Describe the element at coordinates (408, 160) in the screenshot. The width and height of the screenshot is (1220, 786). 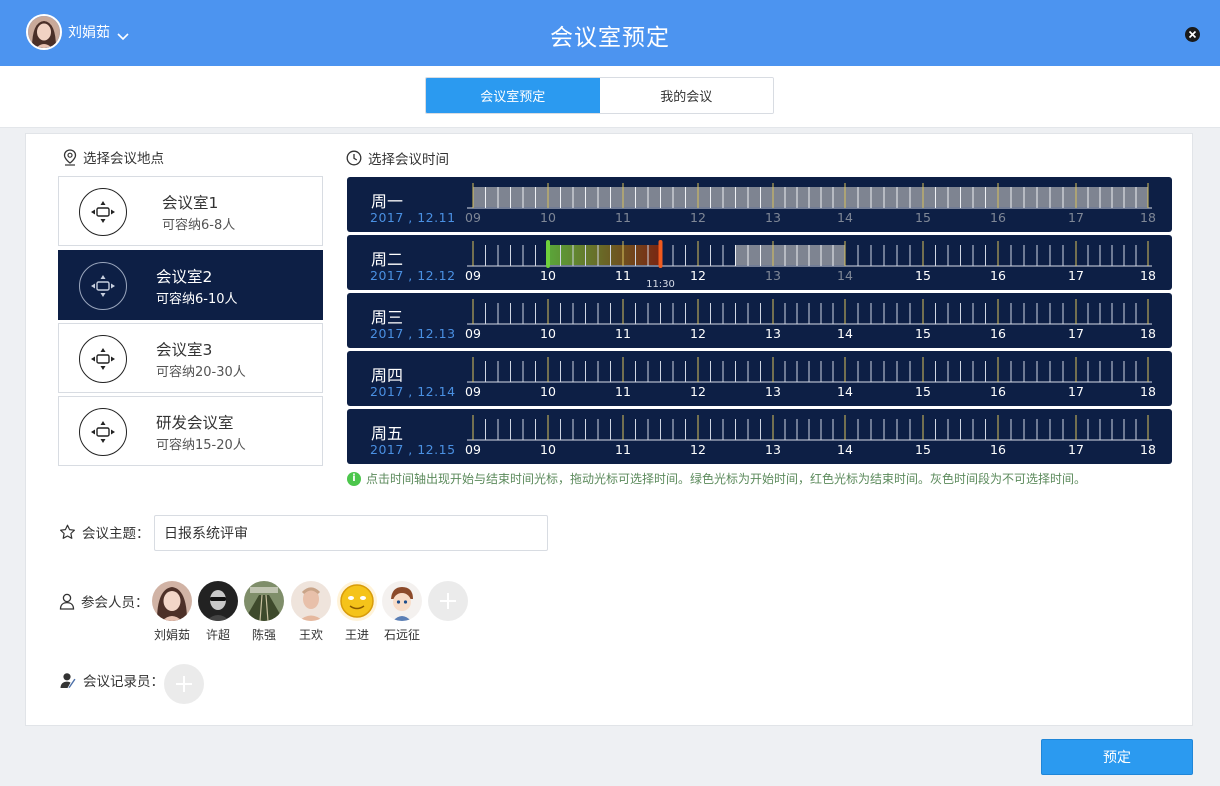
I see `time-title-text: 选择会议时间` at that location.